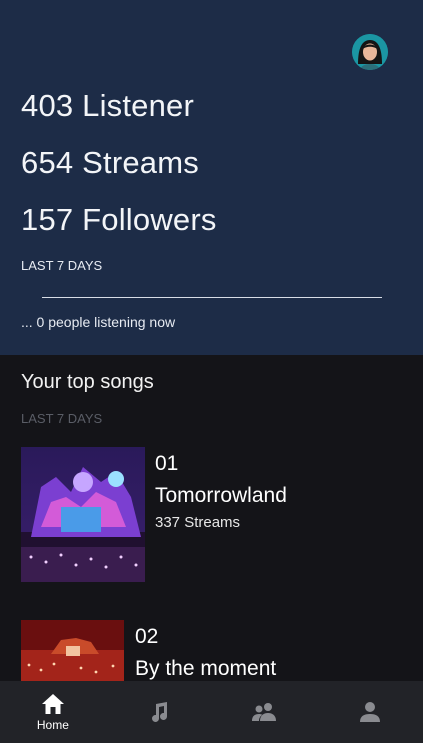 The width and height of the screenshot is (423, 743). I want to click on avatar, so click(370, 52).